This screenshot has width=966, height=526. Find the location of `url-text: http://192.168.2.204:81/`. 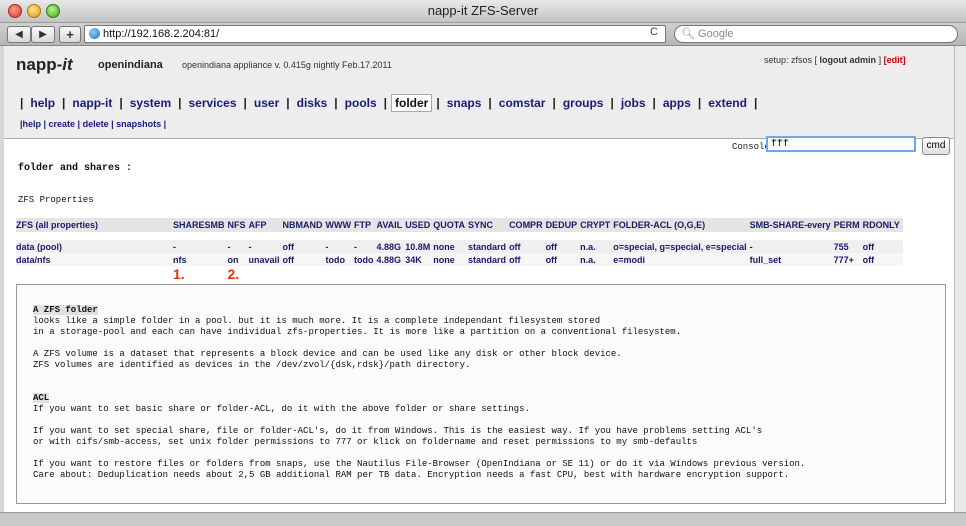

url-text: http://192.168.2.204:81/ is located at coordinates (161, 34).